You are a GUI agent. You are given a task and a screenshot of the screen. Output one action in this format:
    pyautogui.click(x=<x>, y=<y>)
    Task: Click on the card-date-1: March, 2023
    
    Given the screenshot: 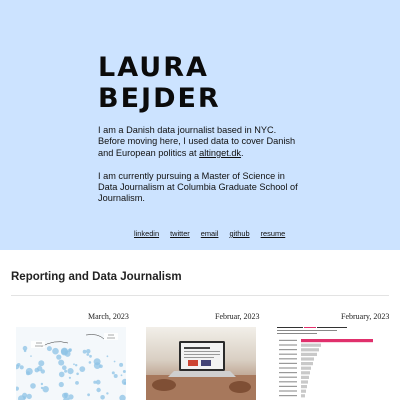 What is the action you would take?
    pyautogui.click(x=108, y=316)
    